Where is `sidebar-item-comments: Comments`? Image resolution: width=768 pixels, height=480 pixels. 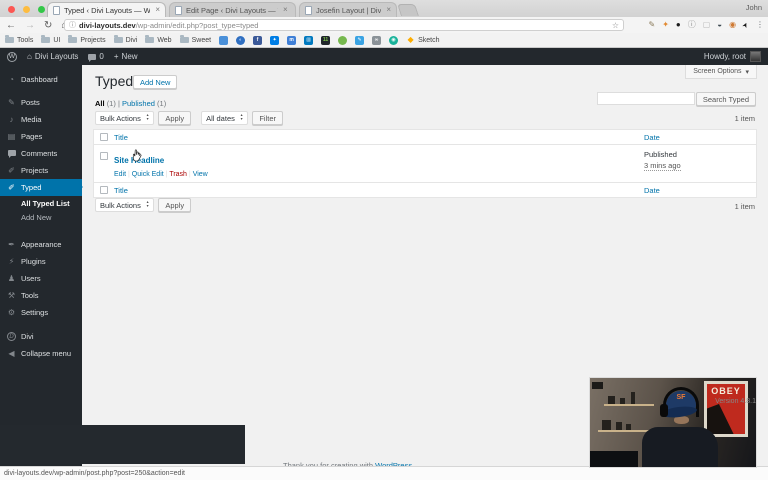 sidebar-item-comments: Comments is located at coordinates (41, 153).